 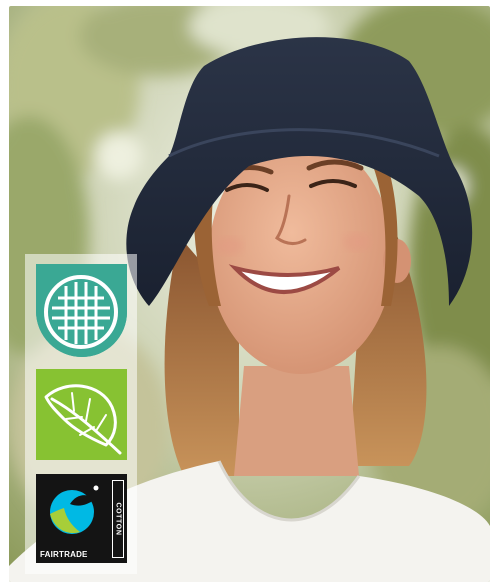 What do you see at coordinates (81, 518) in the screenshot?
I see `fairtrade-badge: FAIRTRADE COTTON` at bounding box center [81, 518].